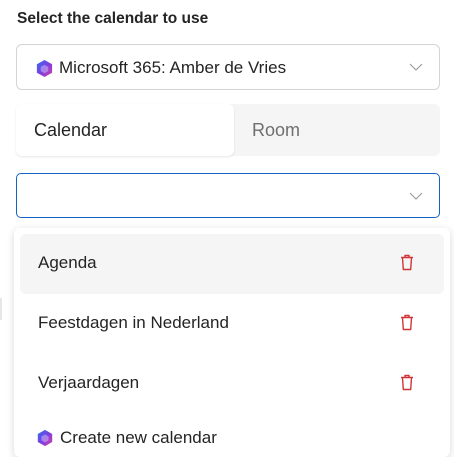  What do you see at coordinates (125, 130) in the screenshot?
I see `tab-calendar: Calendar` at bounding box center [125, 130].